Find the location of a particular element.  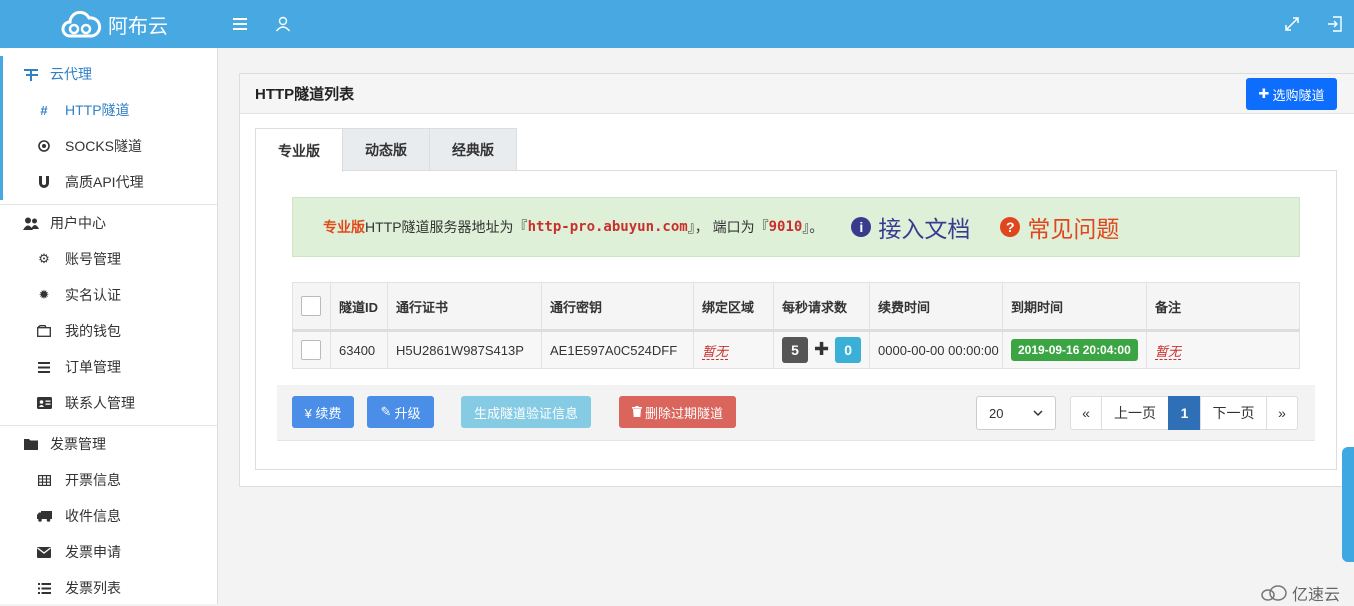

delete-expired-button: 删除过期隧道 is located at coordinates (677, 412).